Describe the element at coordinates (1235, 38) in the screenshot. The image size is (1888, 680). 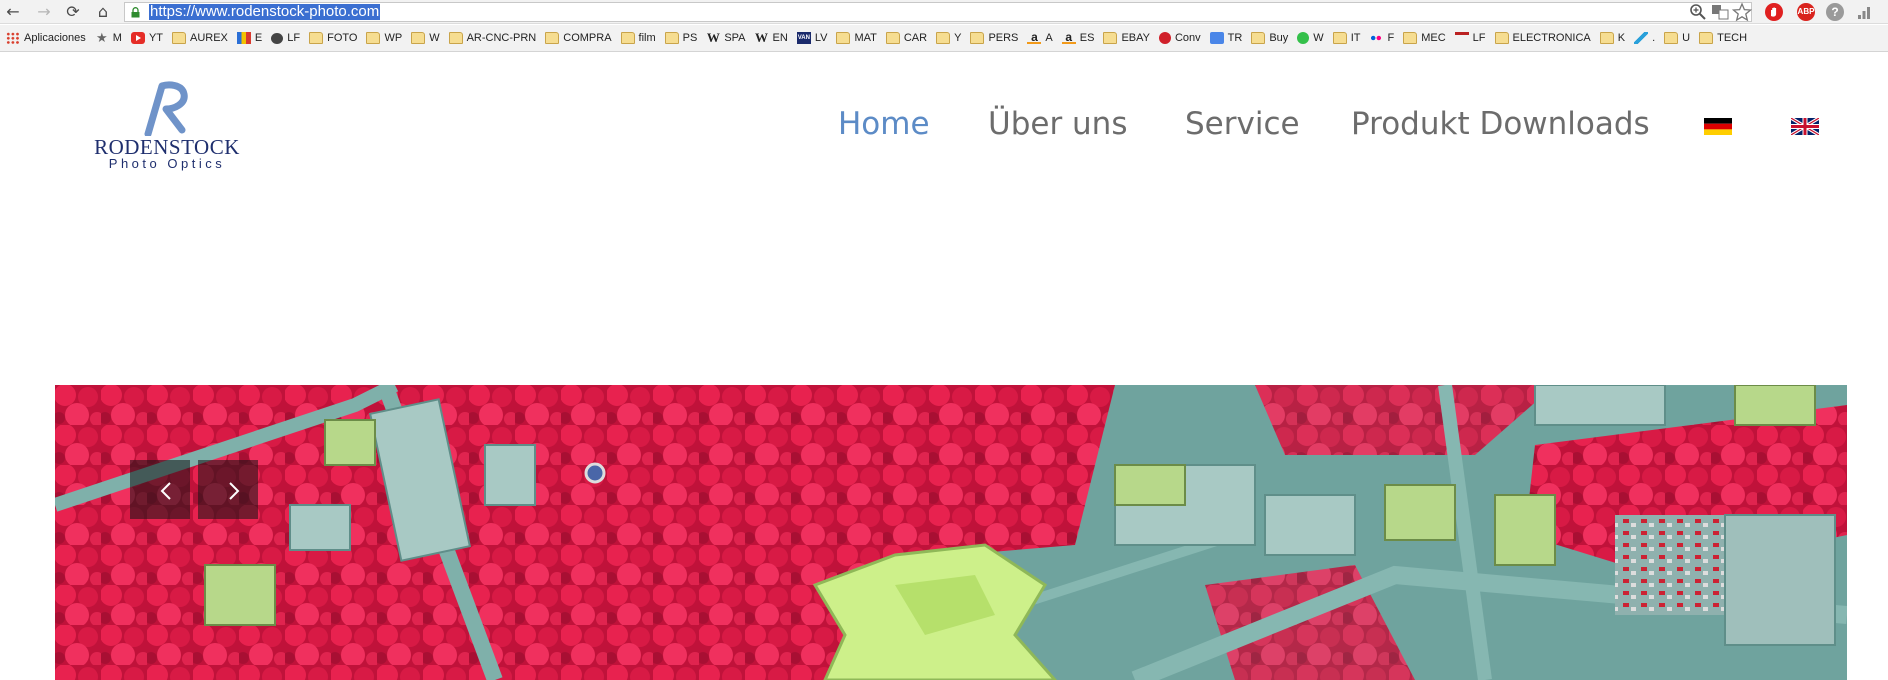
I see `bookmark-label: TR` at that location.